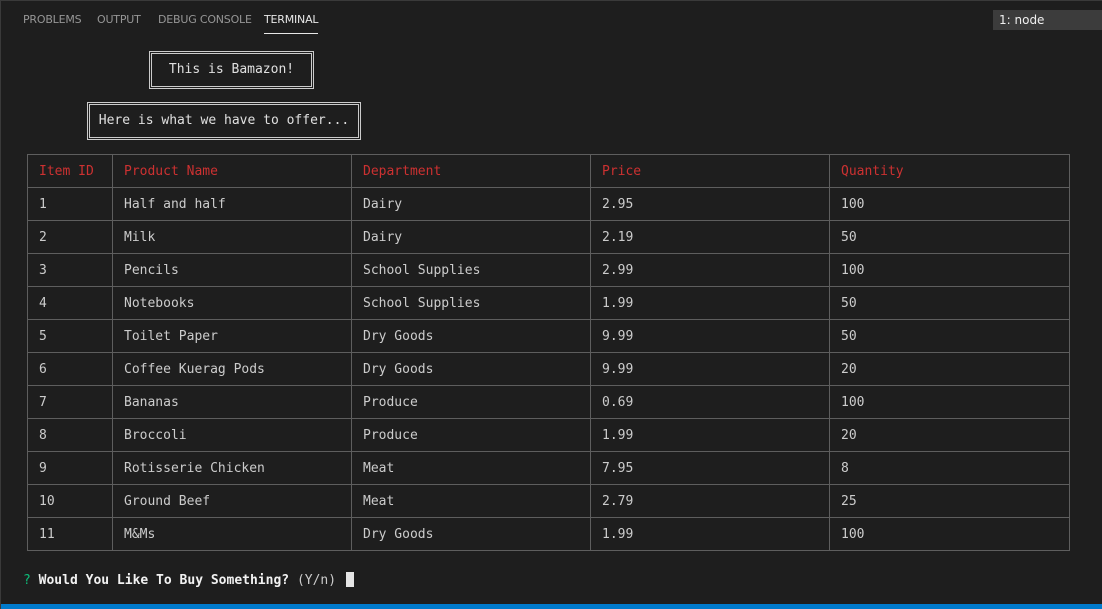 Image resolution: width=1102 pixels, height=609 pixels. Describe the element at coordinates (710, 402) in the screenshot. I see `cell-price: 0.69` at that location.